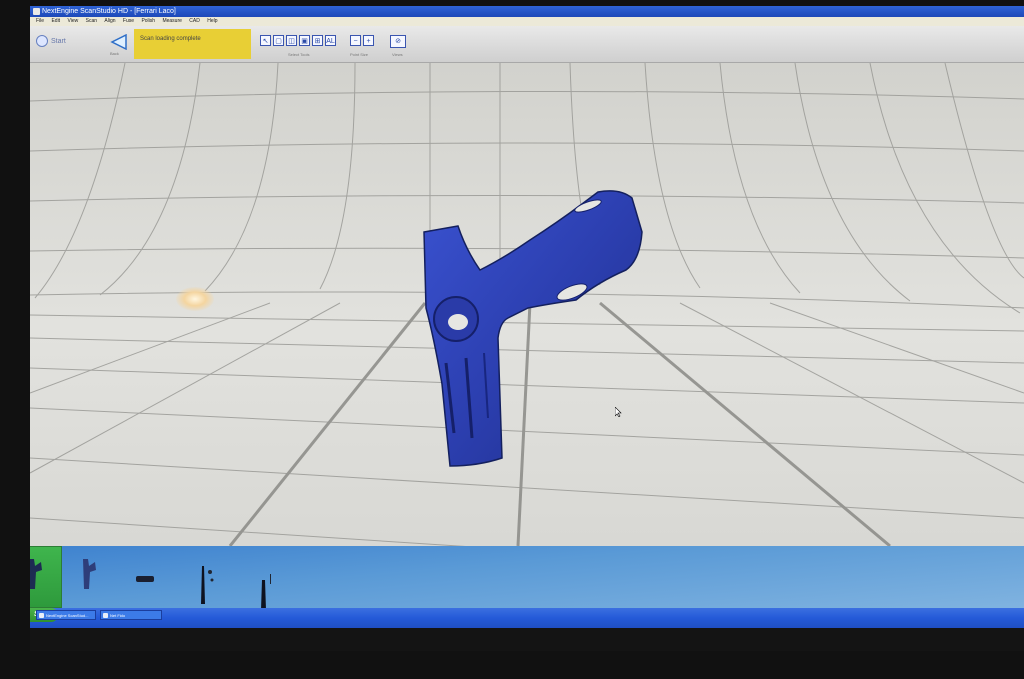 Image resolution: width=1024 pixels, height=679 pixels. Describe the element at coordinates (618, 412) in the screenshot. I see `mouse-cursor-icon` at that location.